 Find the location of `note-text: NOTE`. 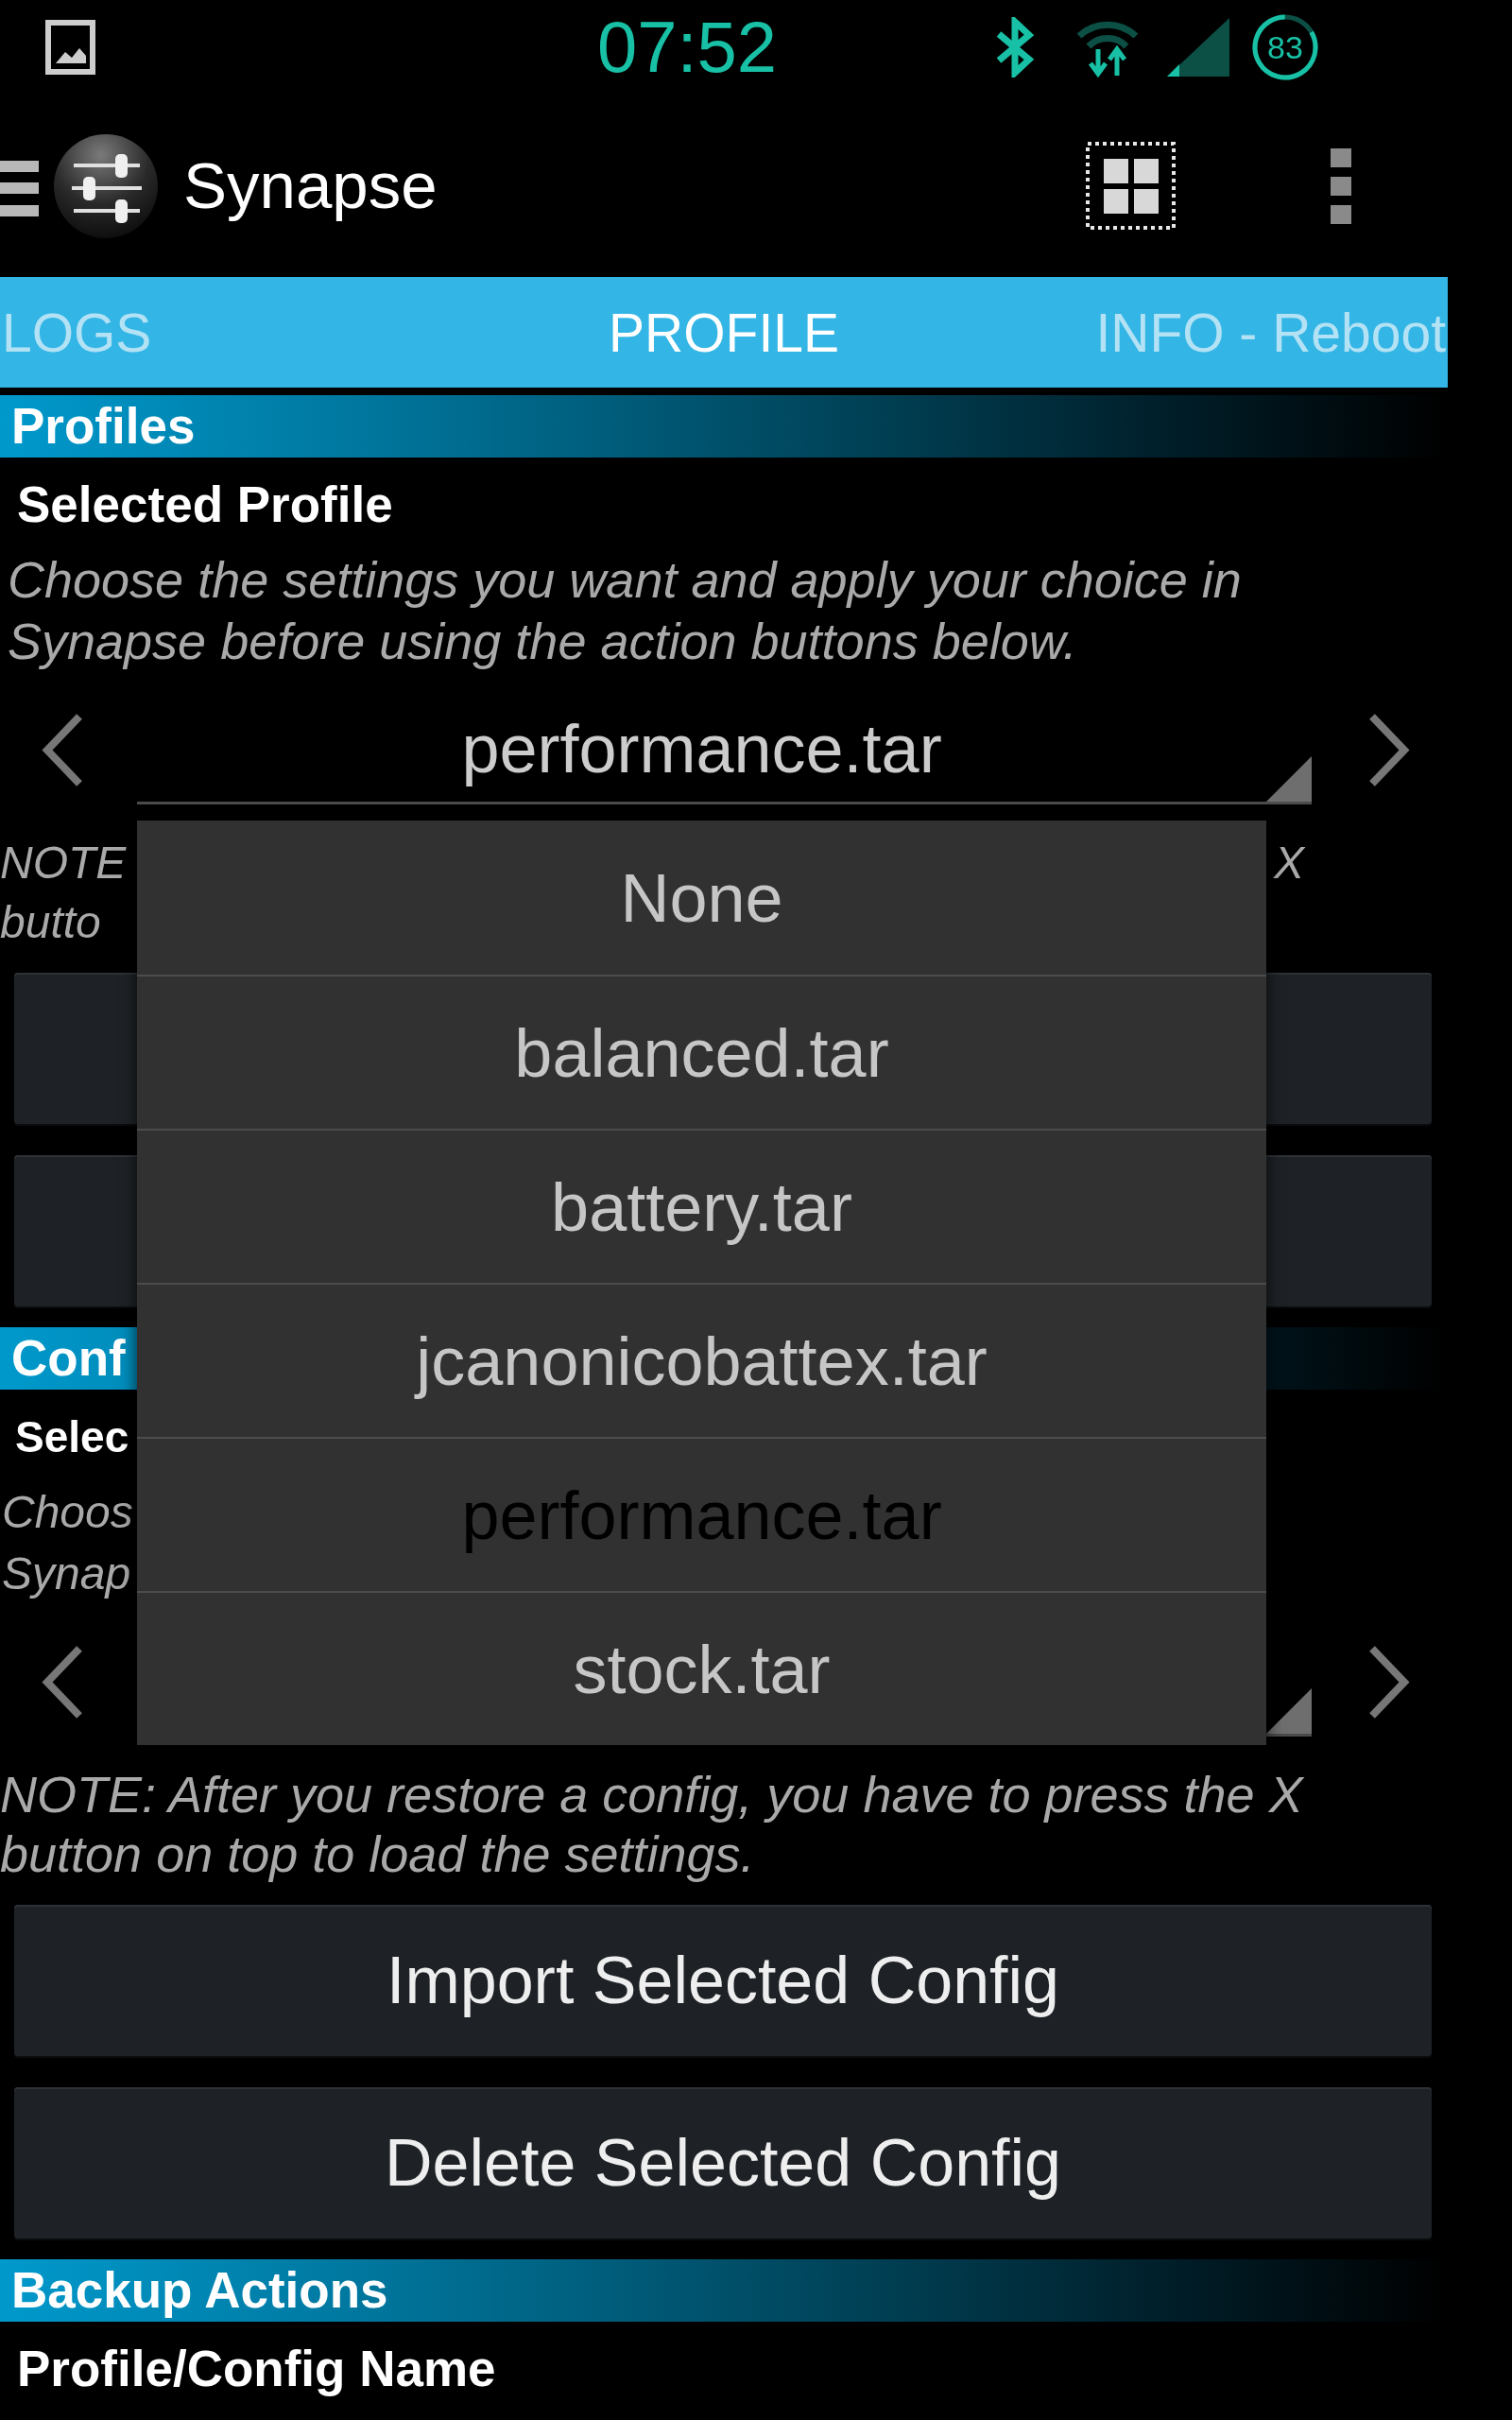

note-text: NOTE is located at coordinates (63, 863).